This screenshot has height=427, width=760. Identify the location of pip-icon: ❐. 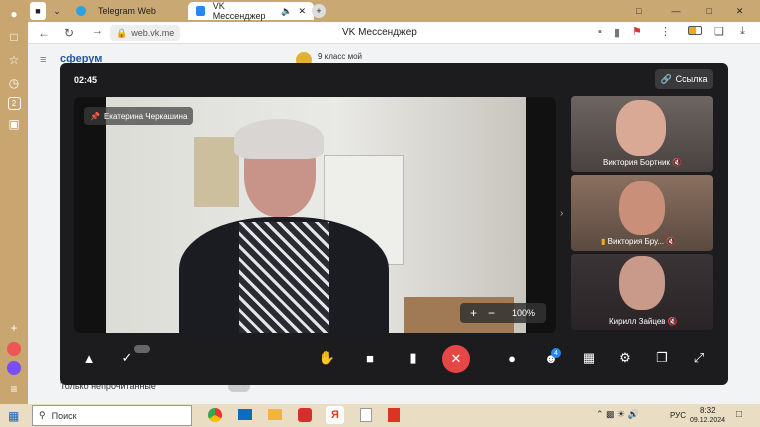
(662, 357).